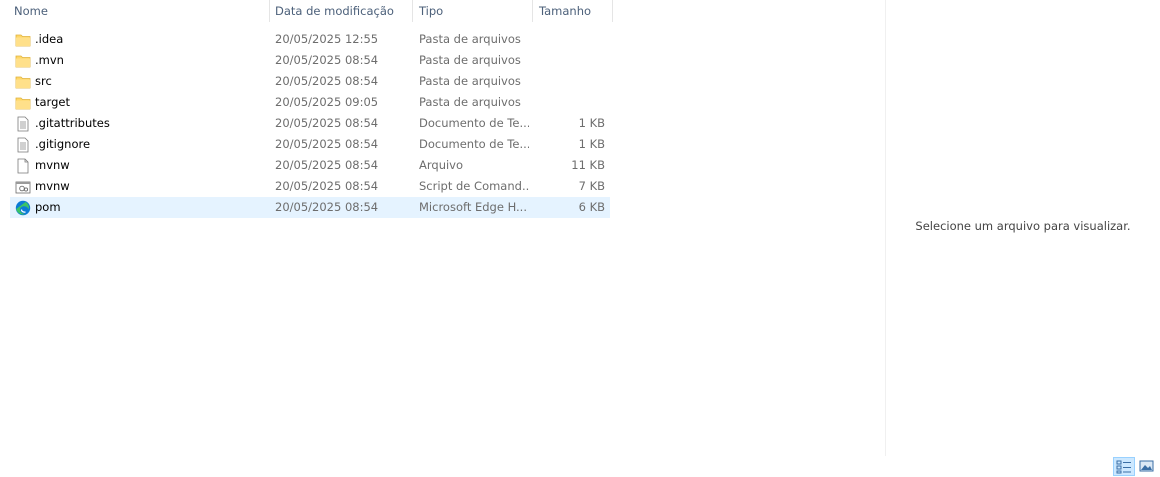 The height and width of the screenshot is (477, 1160). What do you see at coordinates (49, 60) in the screenshot?
I see `file-name: .mvn` at bounding box center [49, 60].